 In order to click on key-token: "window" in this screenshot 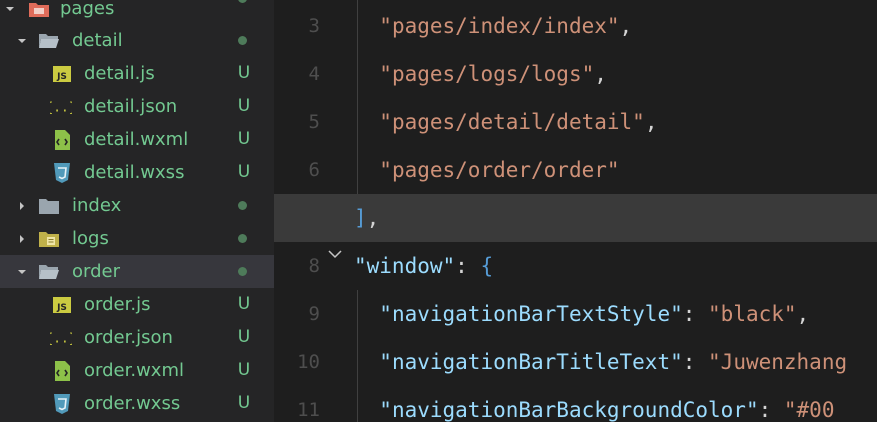, I will do `click(405, 266)`.